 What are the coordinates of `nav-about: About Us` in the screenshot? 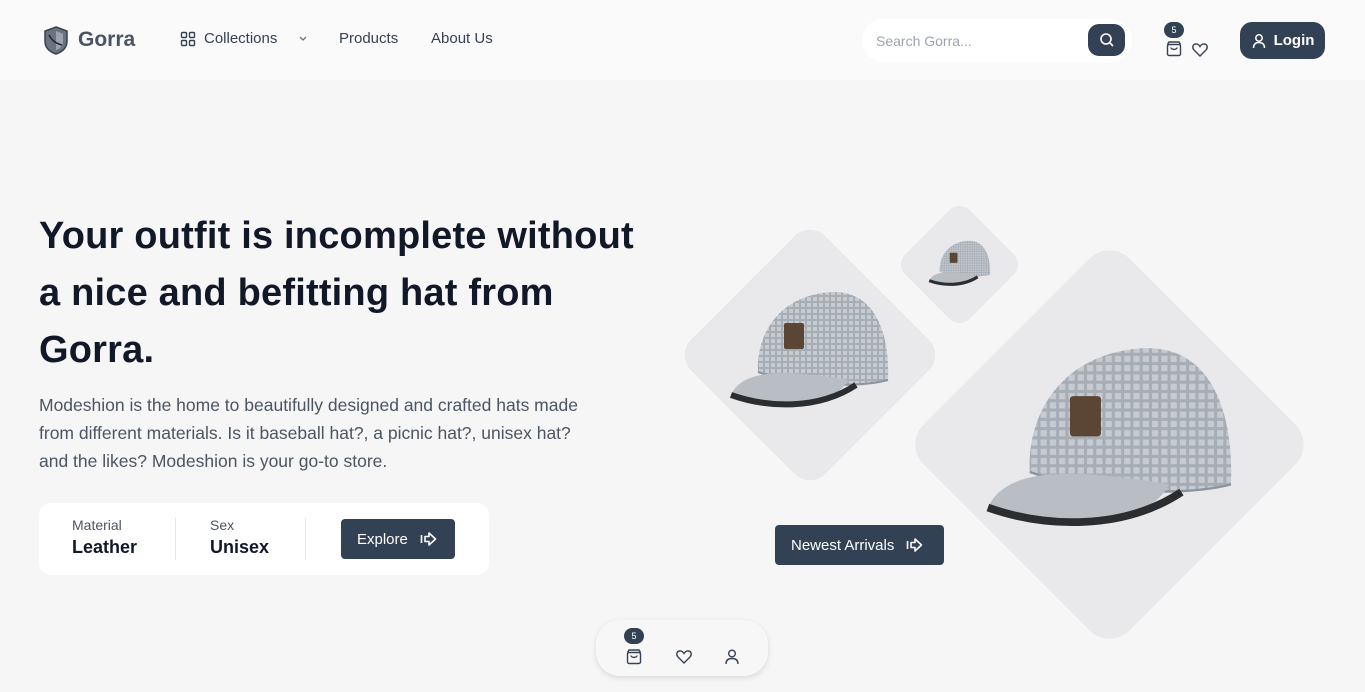 It's located at (462, 38).